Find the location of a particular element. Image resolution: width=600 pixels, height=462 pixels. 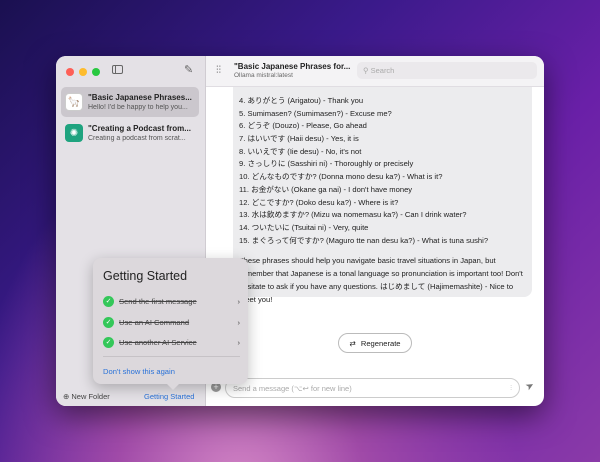

phrase-line: 4. ありがとう (Arigatou) - Thank you is located at coordinates (301, 100).